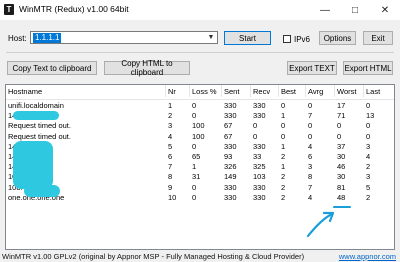 The width and height of the screenshot is (400, 262). I want to click on table-row: unifi.localdomain 1 0 330 330 0 0 17 0, so click(200, 106).